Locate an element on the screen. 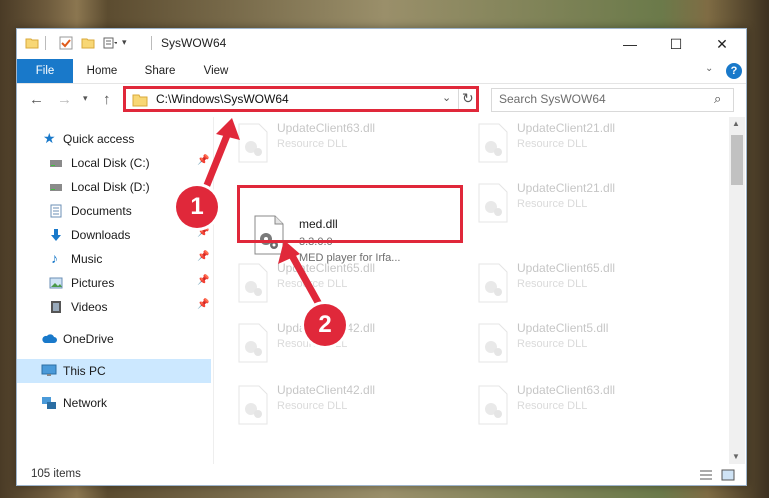 This screenshot has width=769, height=498. scroll-up-icon: ▲ is located at coordinates (736, 123).